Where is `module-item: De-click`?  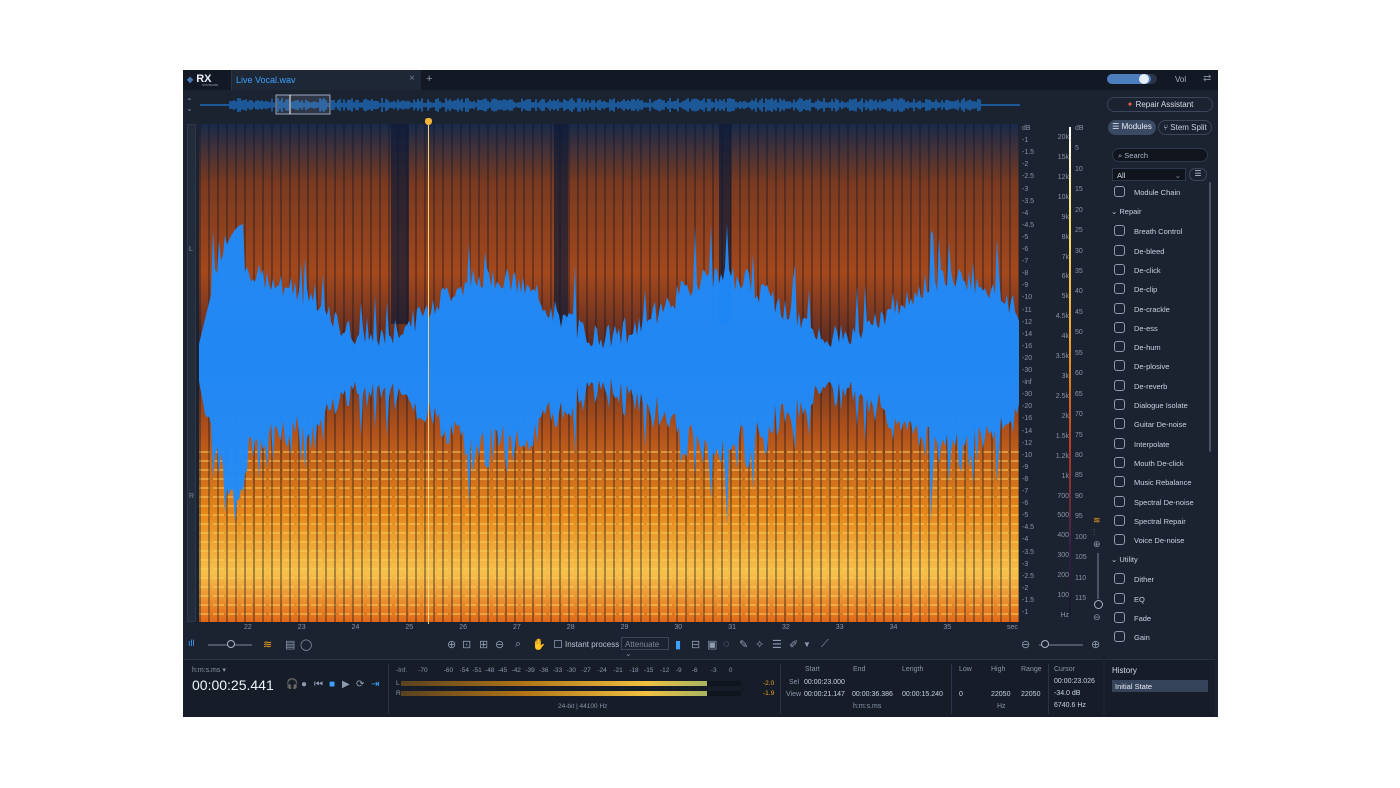
module-item: De-click is located at coordinates (1160, 271).